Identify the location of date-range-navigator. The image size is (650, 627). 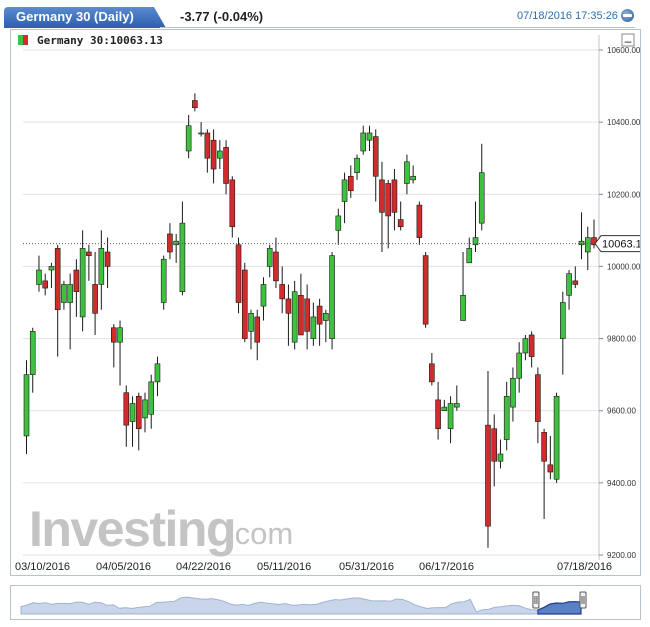
(325, 602).